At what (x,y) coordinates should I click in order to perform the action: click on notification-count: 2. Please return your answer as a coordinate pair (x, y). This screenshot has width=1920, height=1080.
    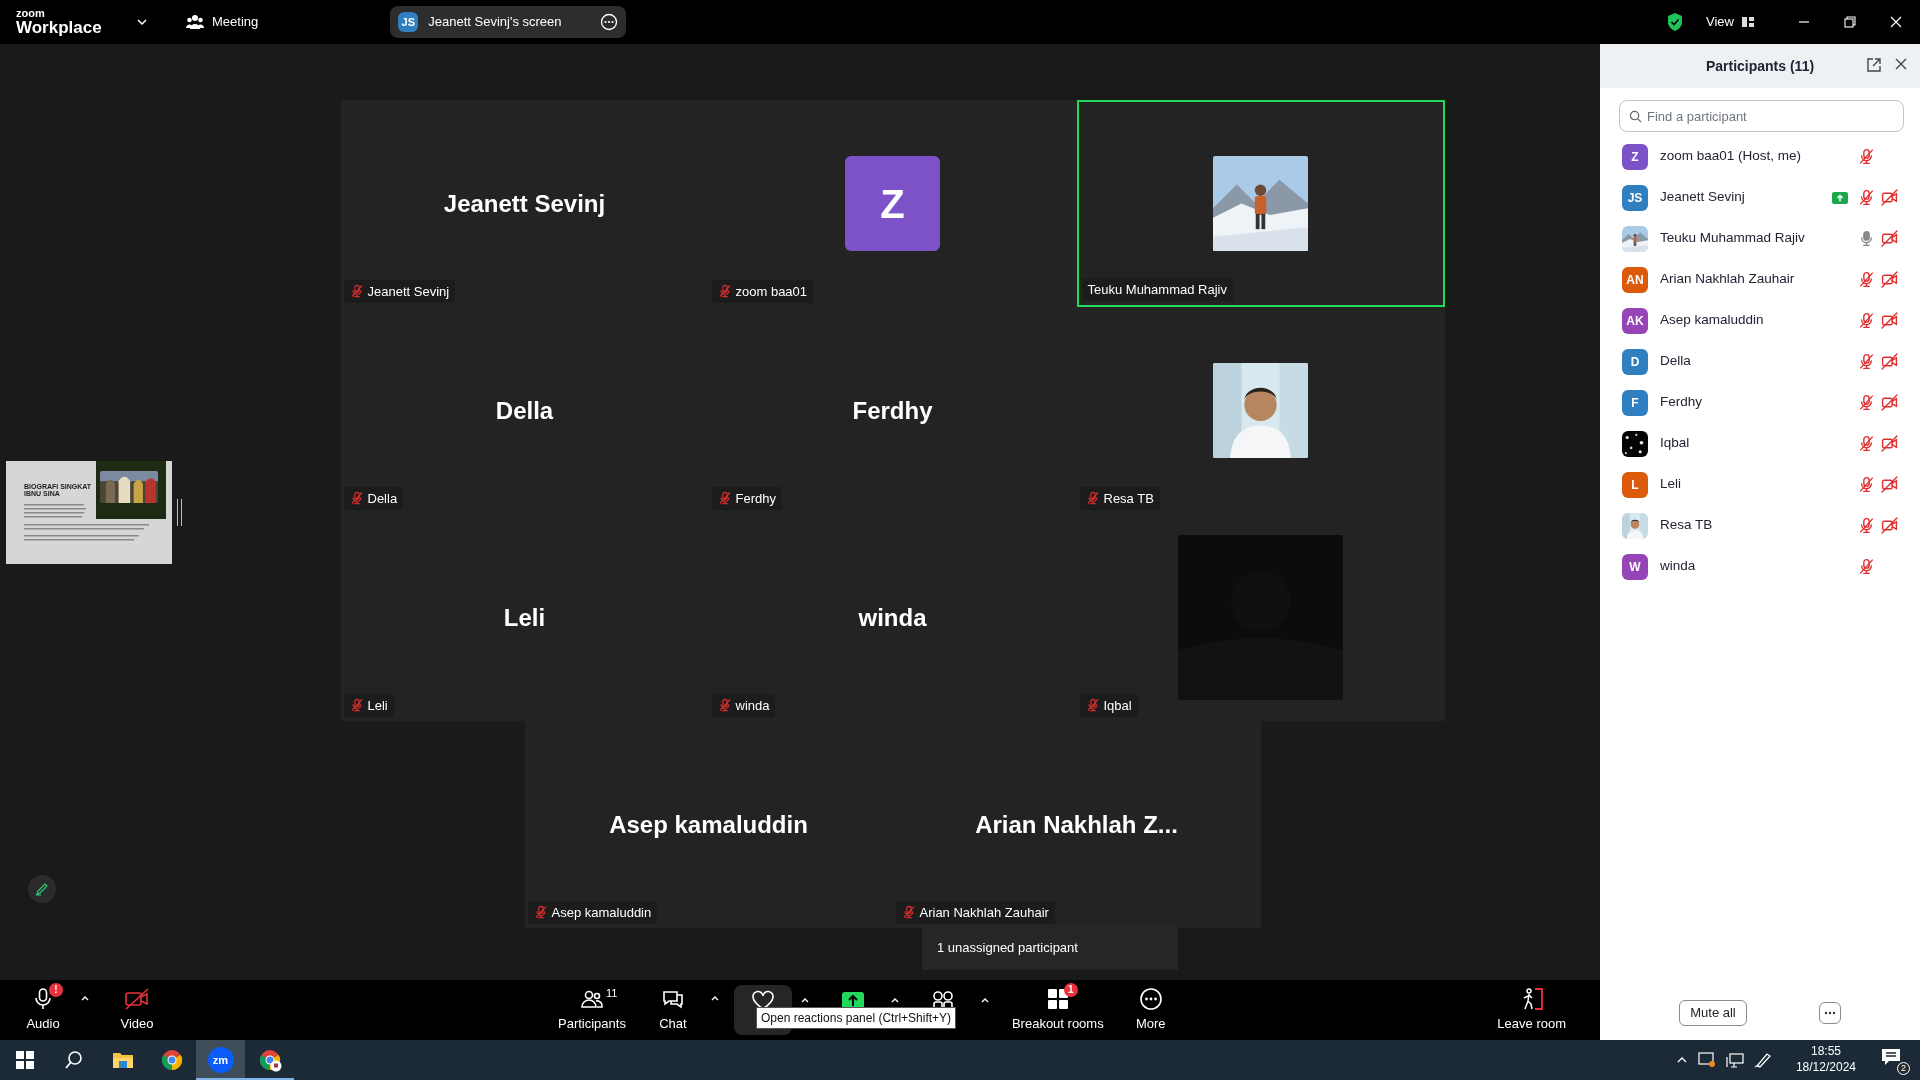
    Looking at the image, I should click on (1903, 1068).